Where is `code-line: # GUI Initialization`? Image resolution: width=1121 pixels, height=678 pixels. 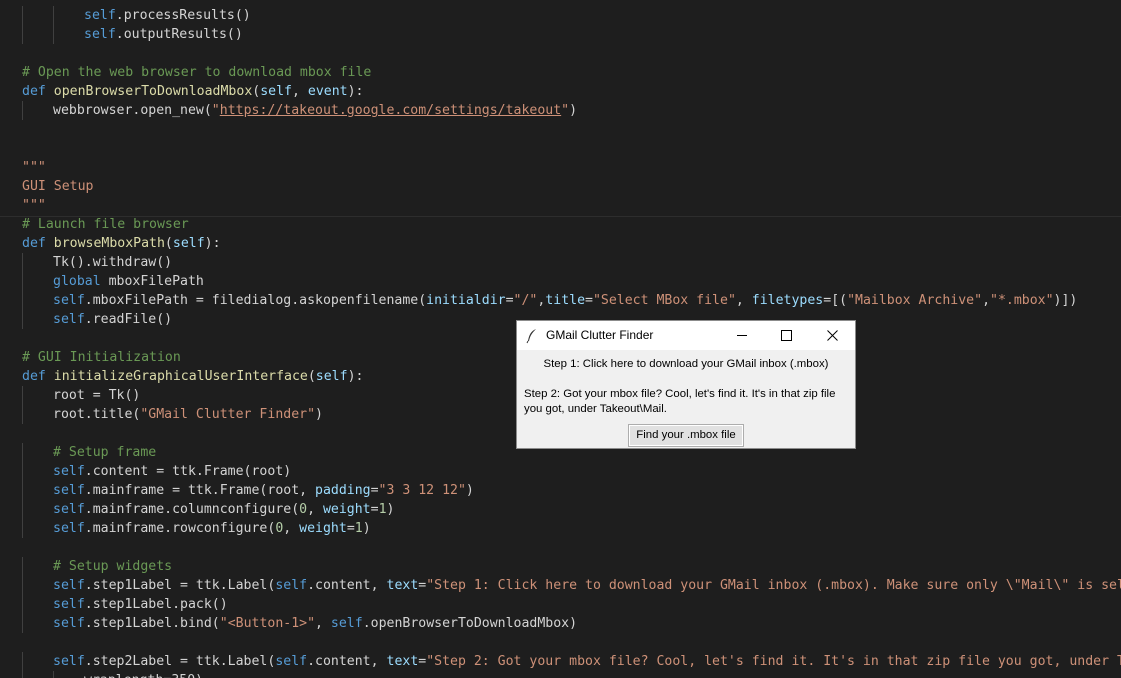
code-line: # GUI Initialization is located at coordinates (101, 357).